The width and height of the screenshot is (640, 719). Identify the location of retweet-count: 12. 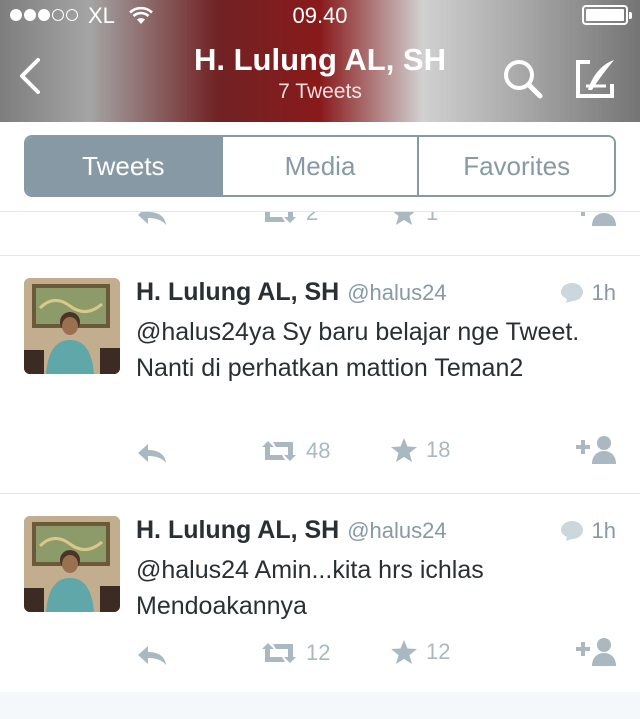
(318, 652).